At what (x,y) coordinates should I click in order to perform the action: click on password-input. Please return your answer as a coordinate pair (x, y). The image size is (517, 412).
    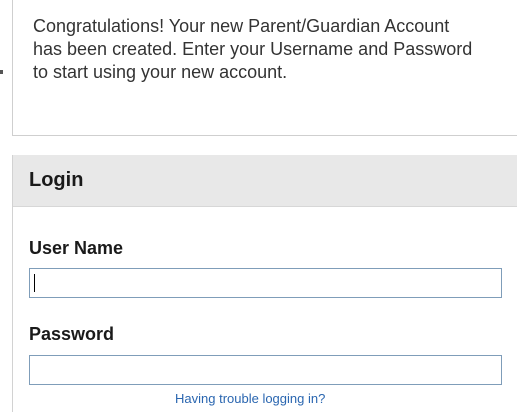
    Looking at the image, I should click on (265, 370).